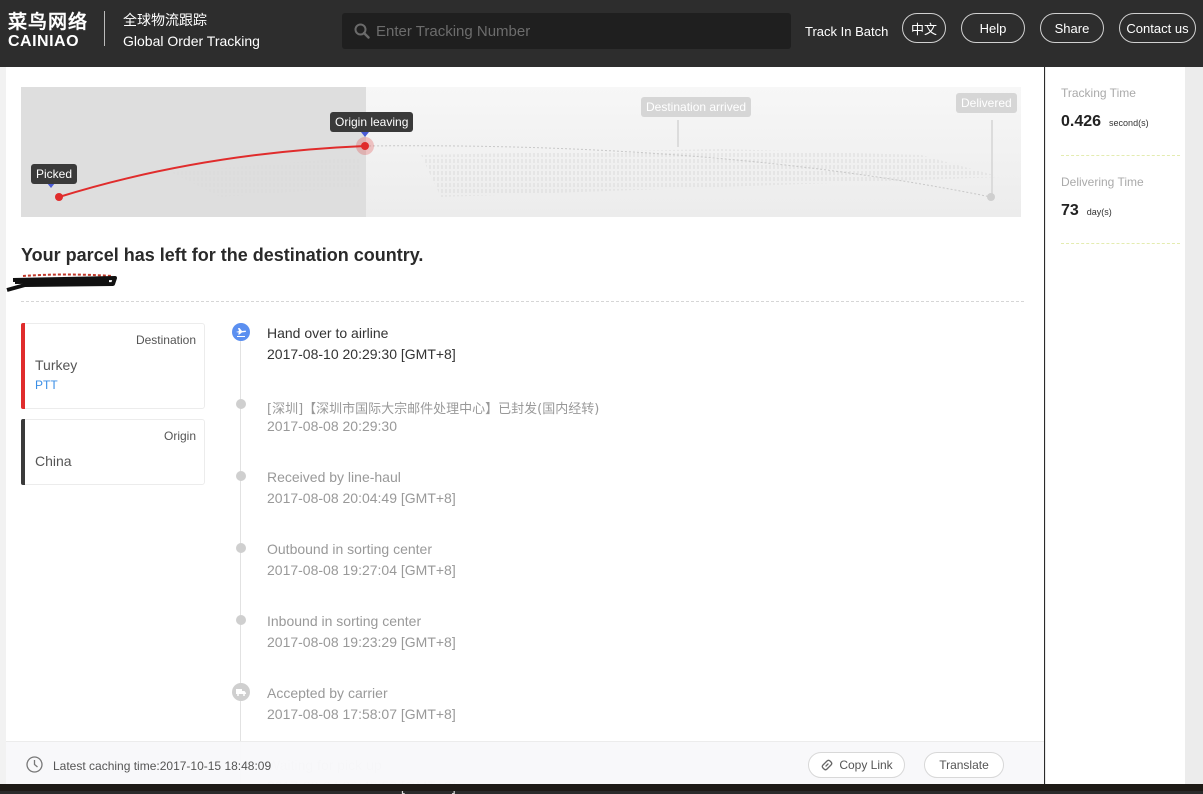  What do you see at coordinates (827, 765) in the screenshot?
I see `link-icon` at bounding box center [827, 765].